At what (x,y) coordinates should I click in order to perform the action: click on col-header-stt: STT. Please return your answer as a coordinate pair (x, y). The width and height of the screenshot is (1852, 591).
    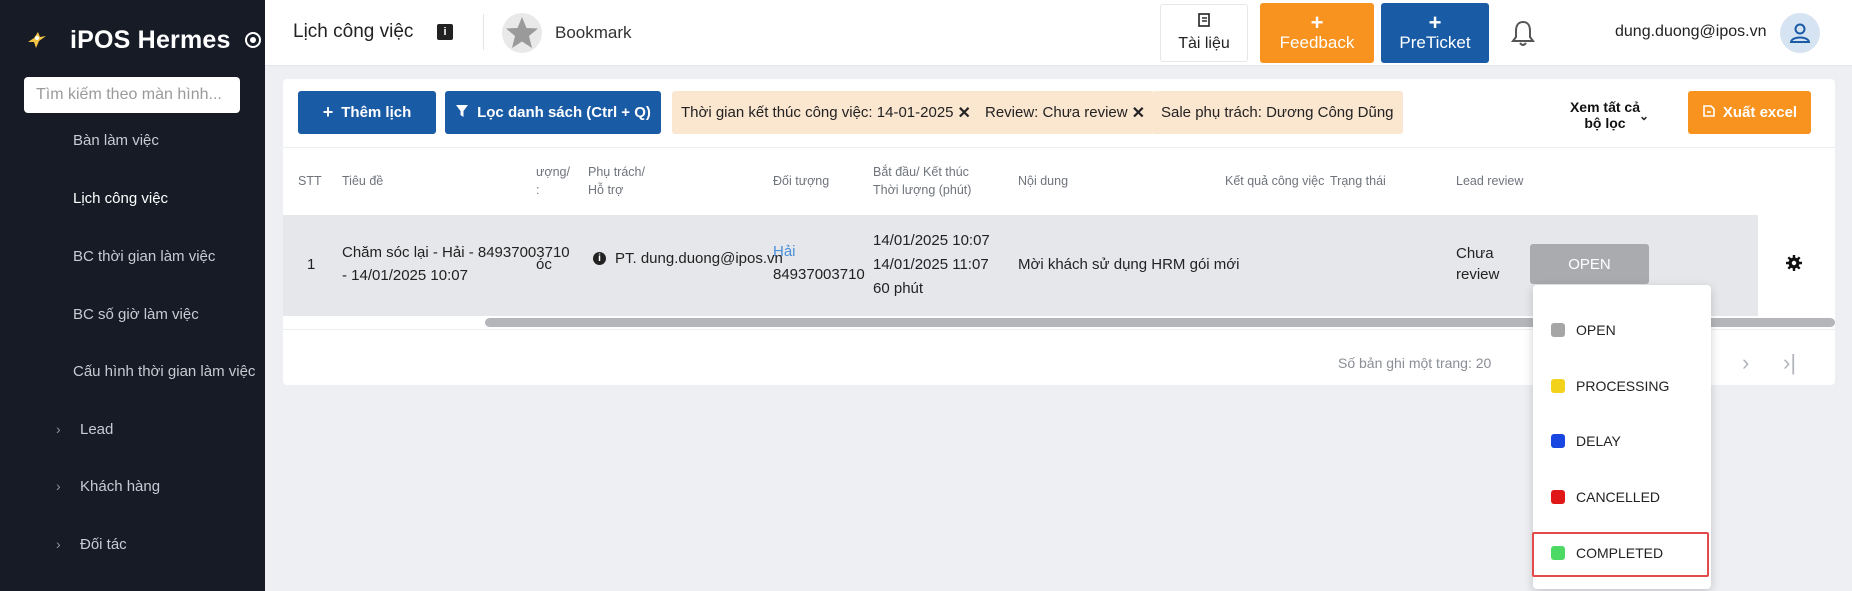
    Looking at the image, I should click on (310, 181).